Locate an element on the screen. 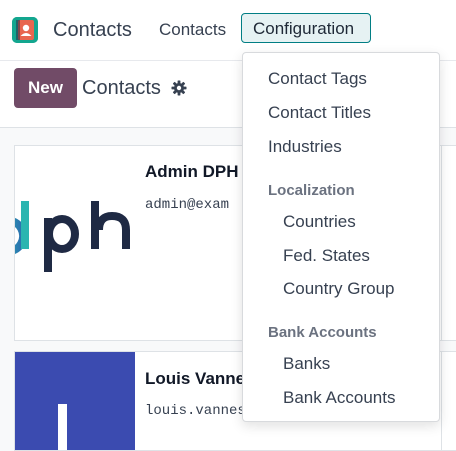 The image size is (456, 451). app-title: Contacts is located at coordinates (92, 30).